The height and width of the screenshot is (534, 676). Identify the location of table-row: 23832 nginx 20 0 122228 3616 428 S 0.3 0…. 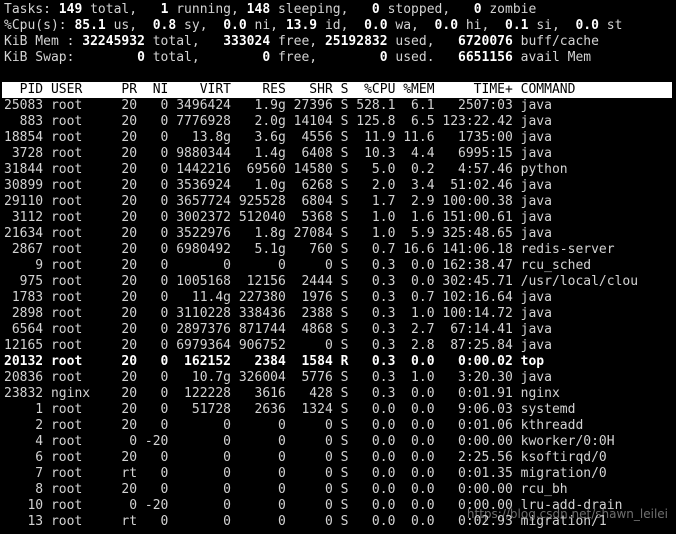
(338, 394).